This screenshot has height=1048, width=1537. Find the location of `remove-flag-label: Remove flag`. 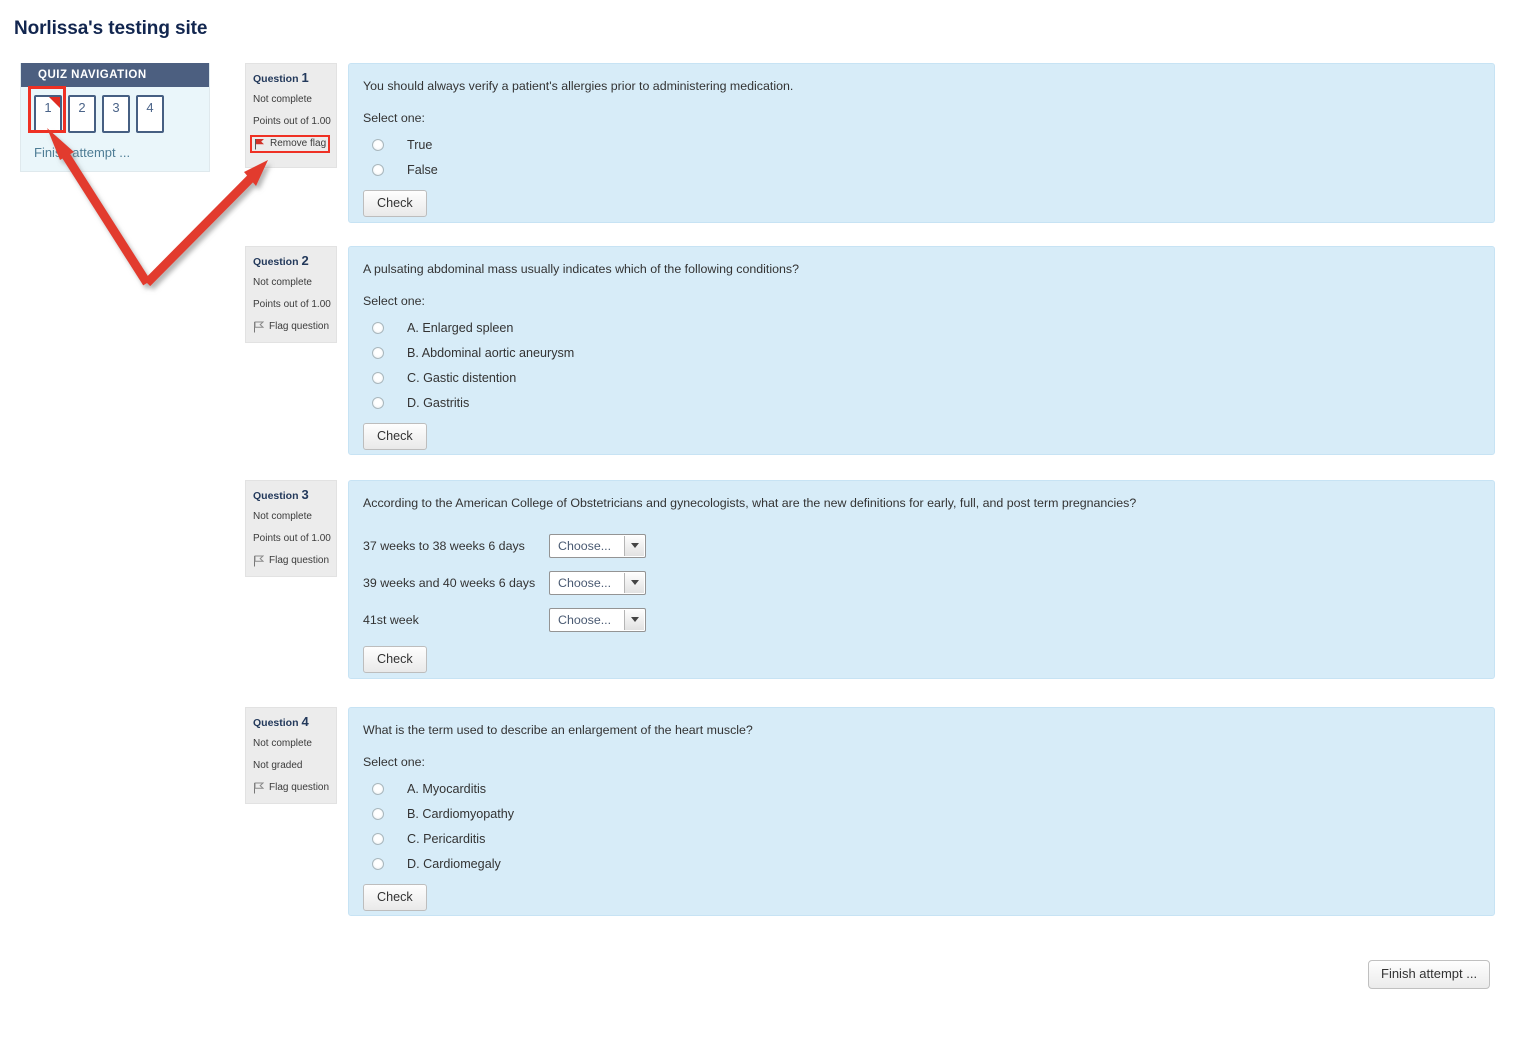

remove-flag-label: Remove flag is located at coordinates (298, 143).